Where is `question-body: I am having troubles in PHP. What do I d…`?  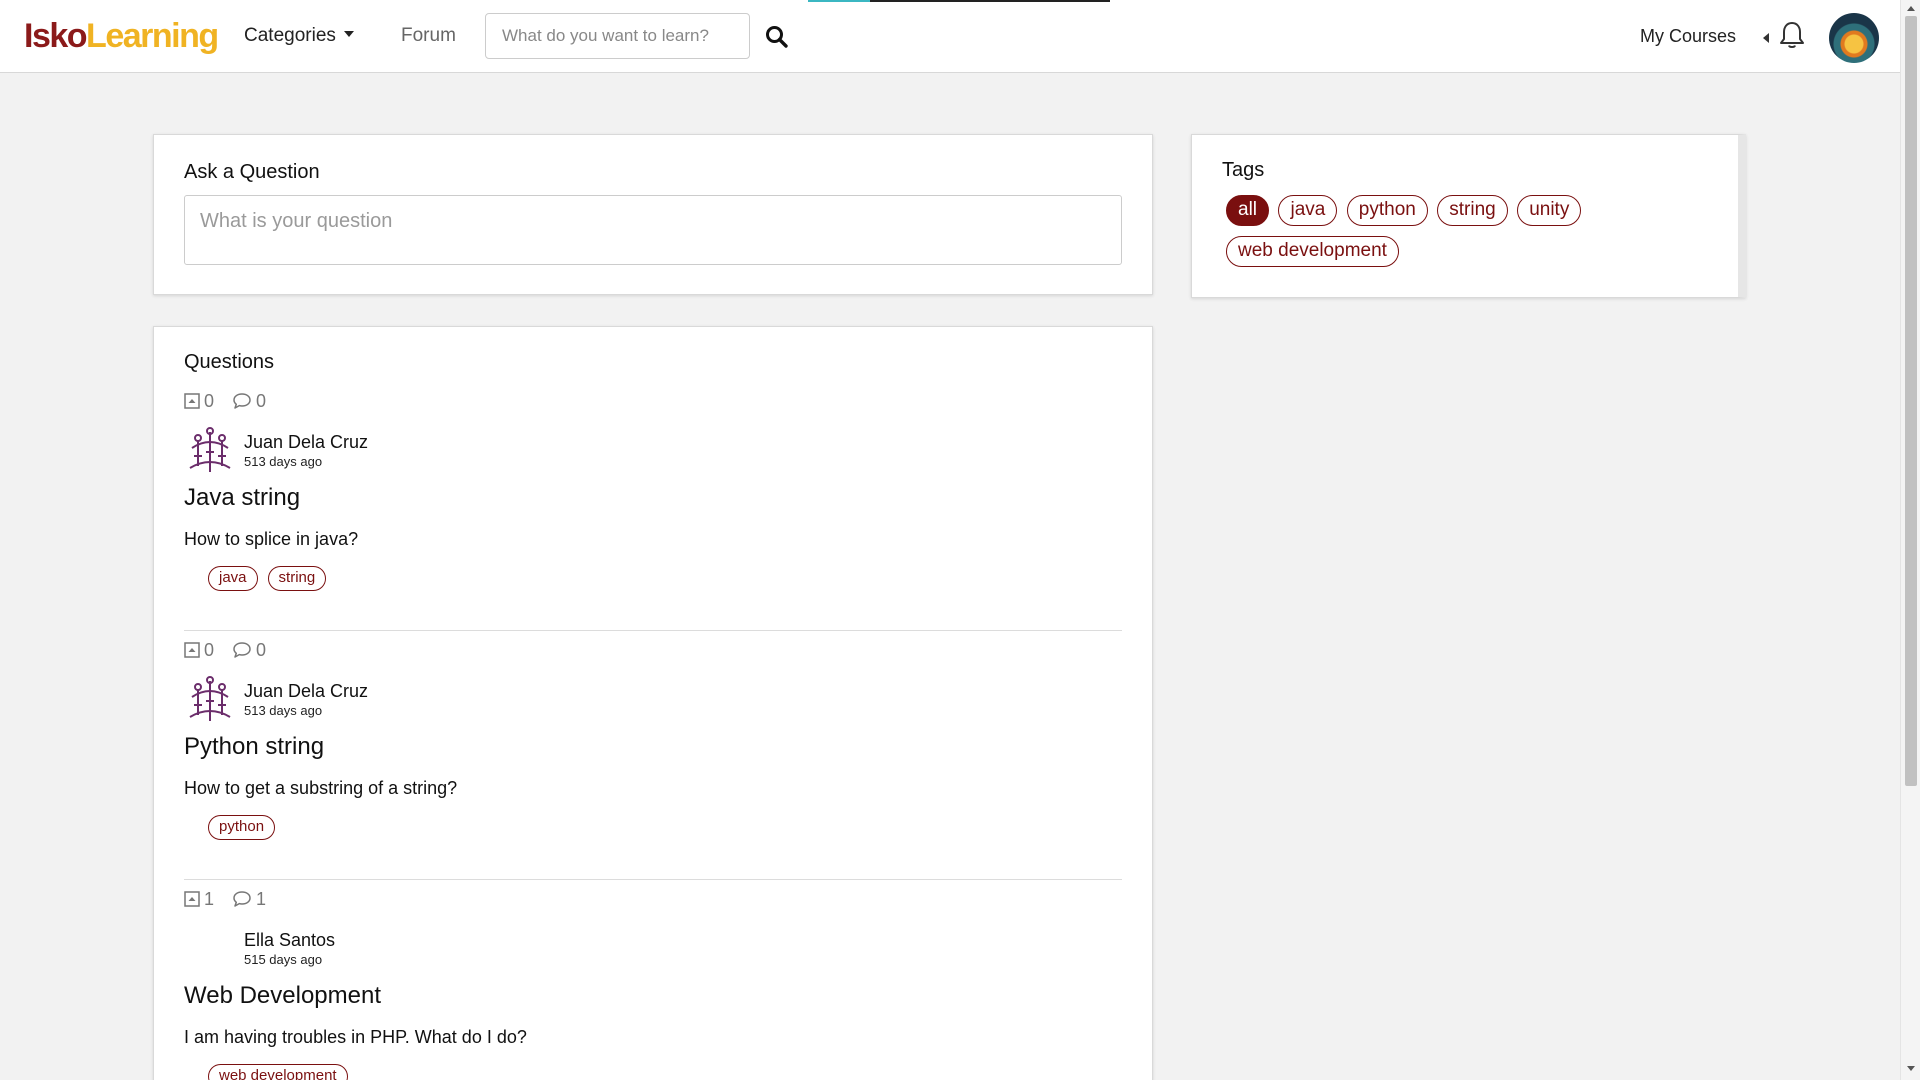
question-body: I am having troubles in PHP. What do I d… is located at coordinates (355, 1037).